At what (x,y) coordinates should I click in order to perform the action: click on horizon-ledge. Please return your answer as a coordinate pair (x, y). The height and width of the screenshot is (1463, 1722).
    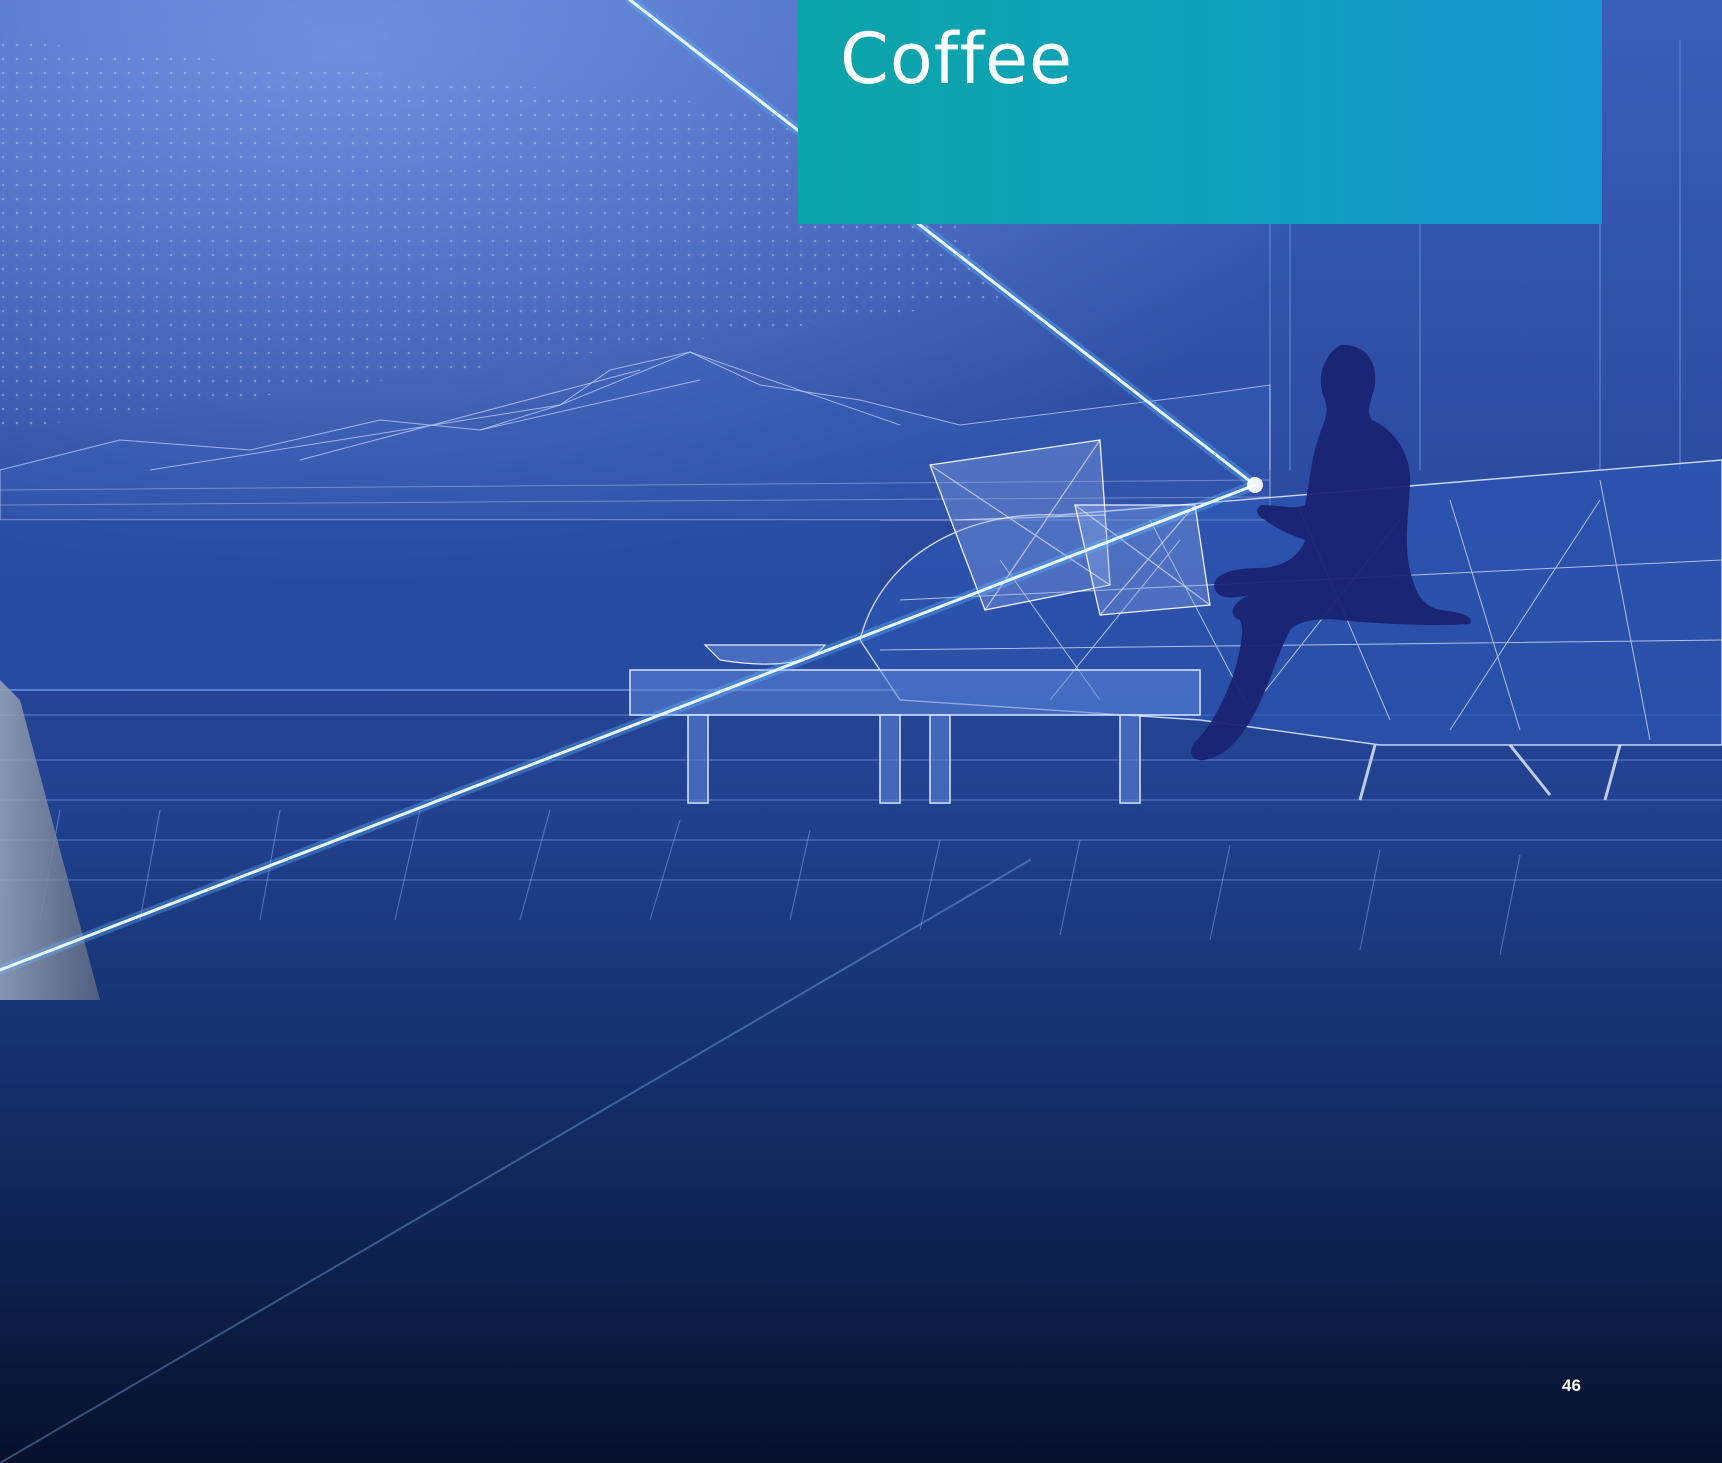
    Looking at the image, I should click on (440, 605).